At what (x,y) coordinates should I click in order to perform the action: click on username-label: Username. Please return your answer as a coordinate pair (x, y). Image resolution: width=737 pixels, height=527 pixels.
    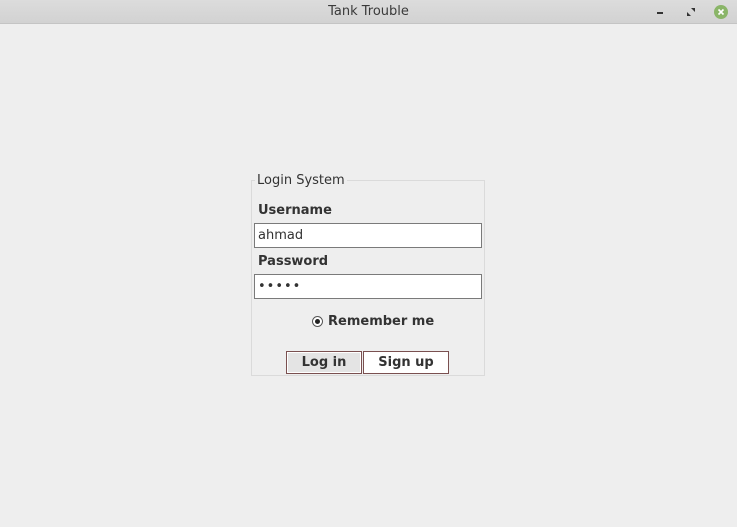
    Looking at the image, I should click on (295, 210).